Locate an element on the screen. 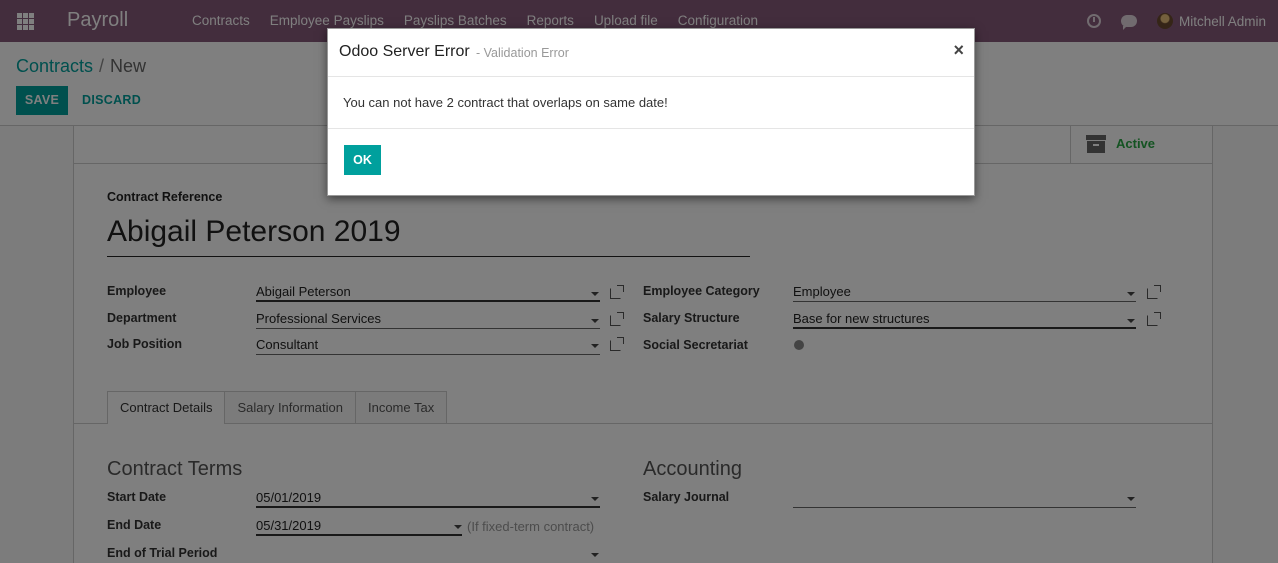  dialog-header: Odoo Server Error - Validation Error × is located at coordinates (651, 53).